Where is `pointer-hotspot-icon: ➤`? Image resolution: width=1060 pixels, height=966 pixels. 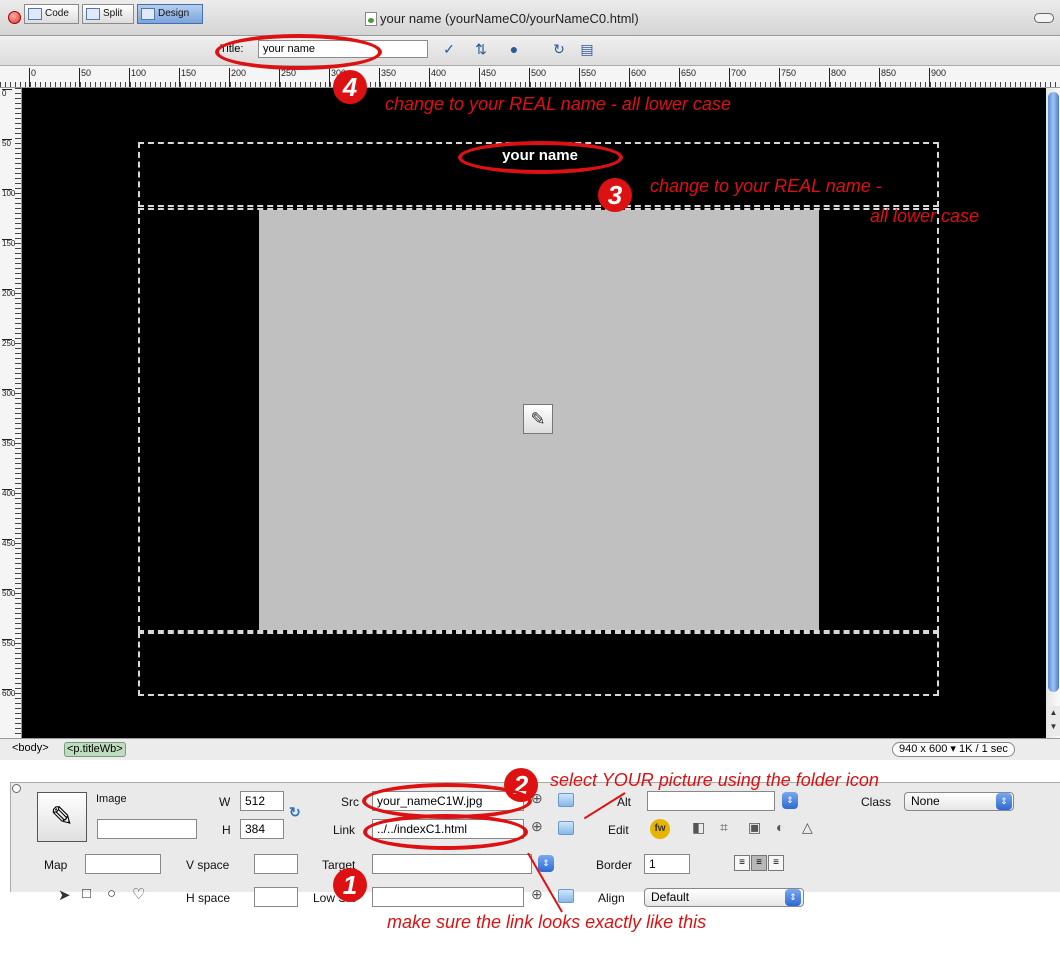 pointer-hotspot-icon: ➤ is located at coordinates (64, 895).